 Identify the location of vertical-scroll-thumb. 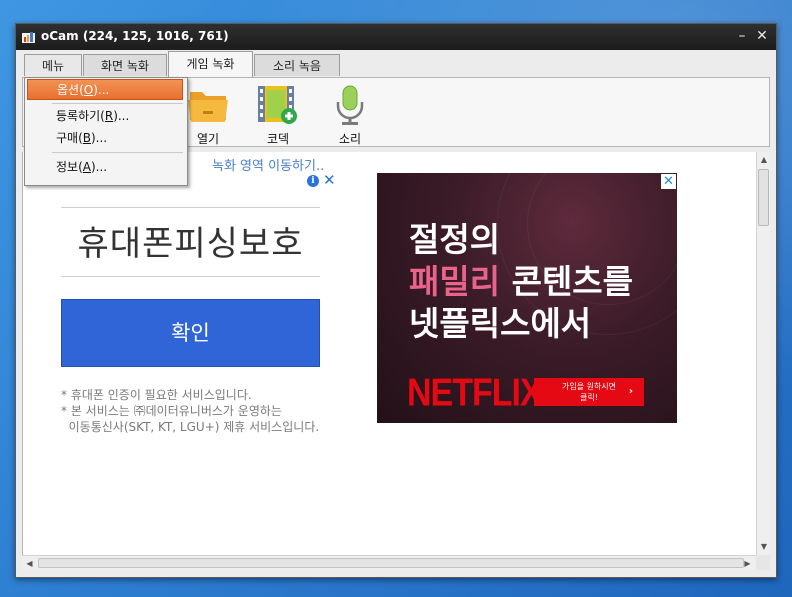
(763, 197).